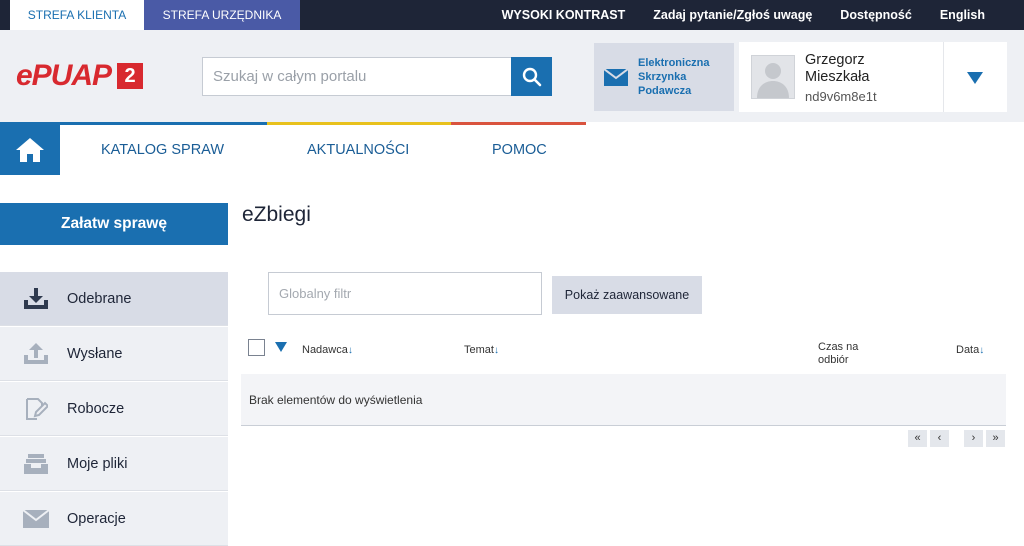  I want to click on sidebar-item-label: Wysłane, so click(95, 353).